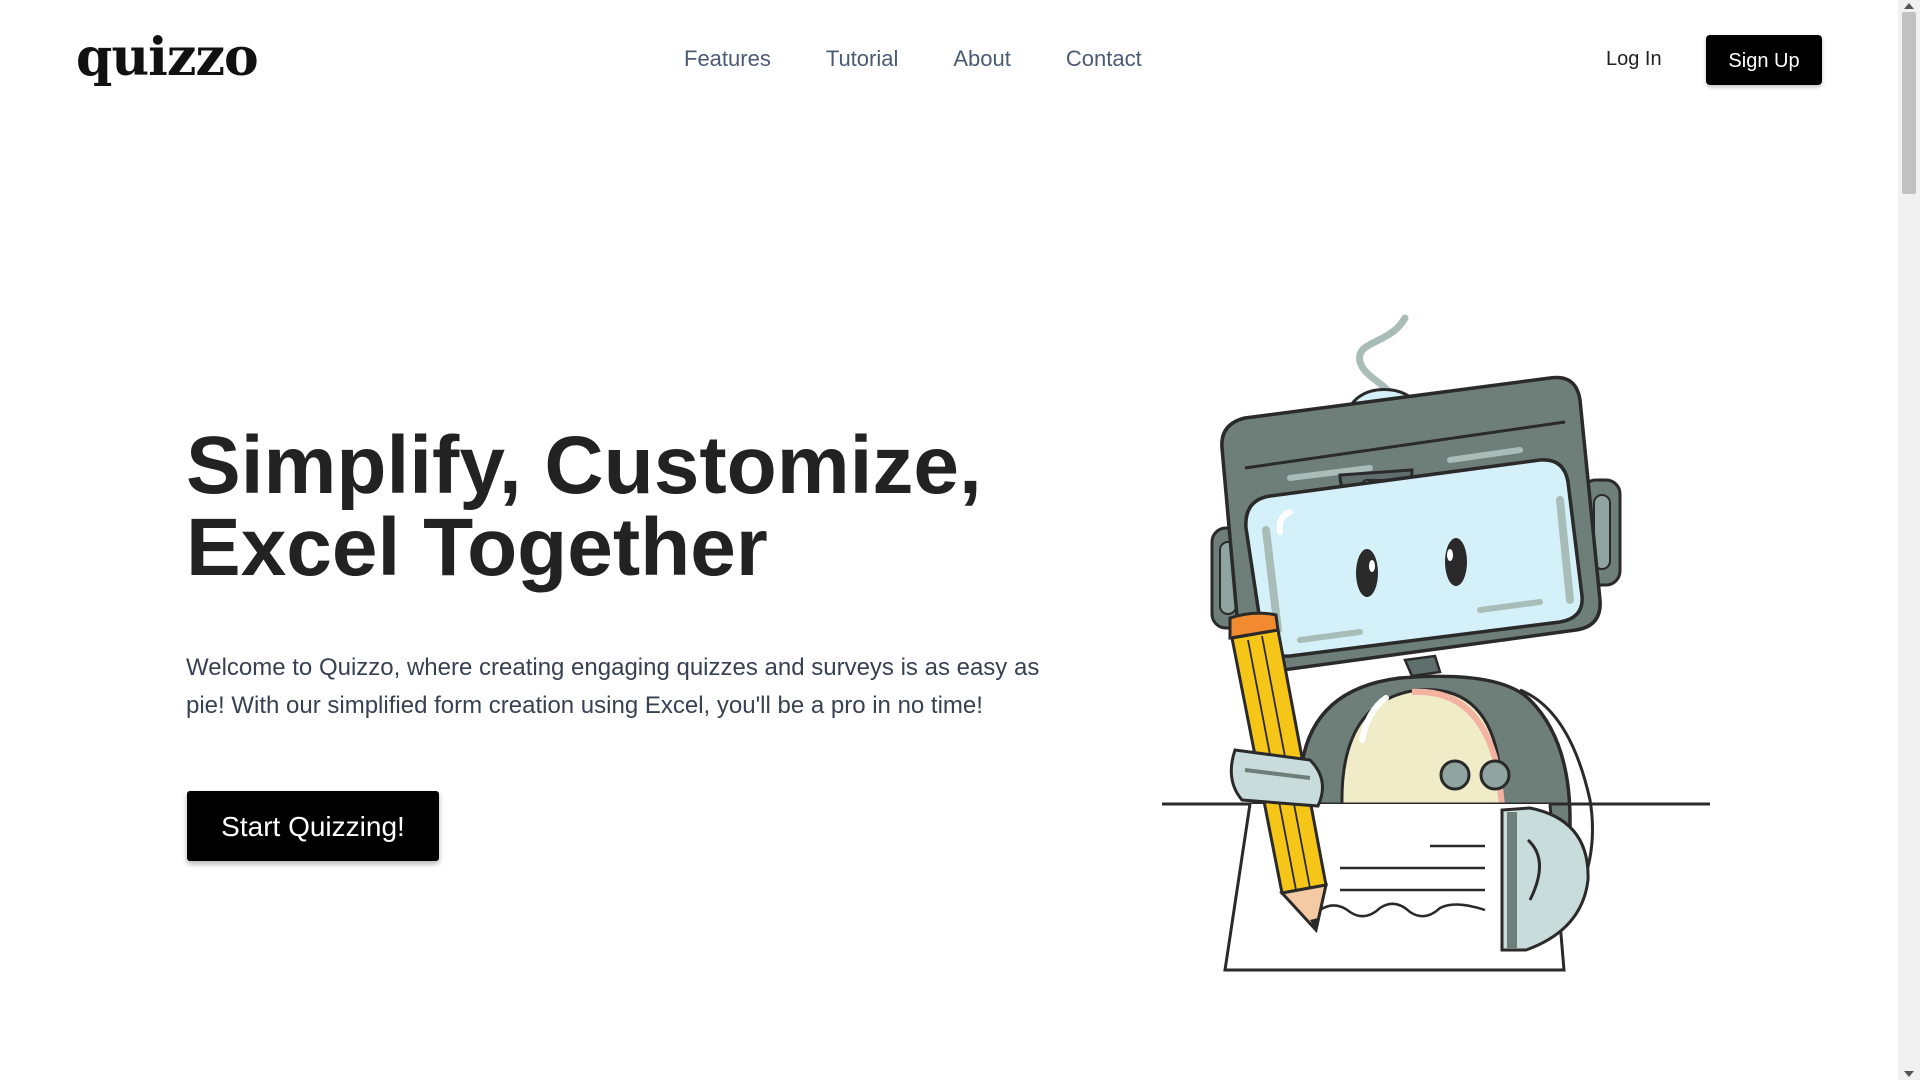 The width and height of the screenshot is (1920, 1080). Describe the element at coordinates (167, 58) in the screenshot. I see `logo: quizzo` at that location.